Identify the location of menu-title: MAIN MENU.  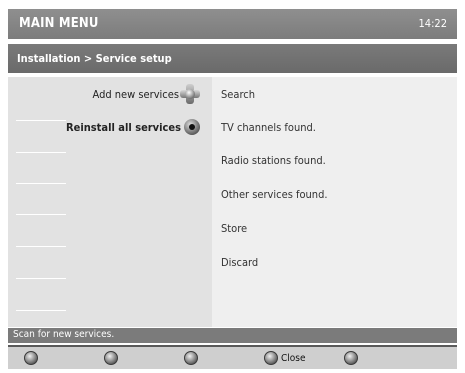
(59, 23).